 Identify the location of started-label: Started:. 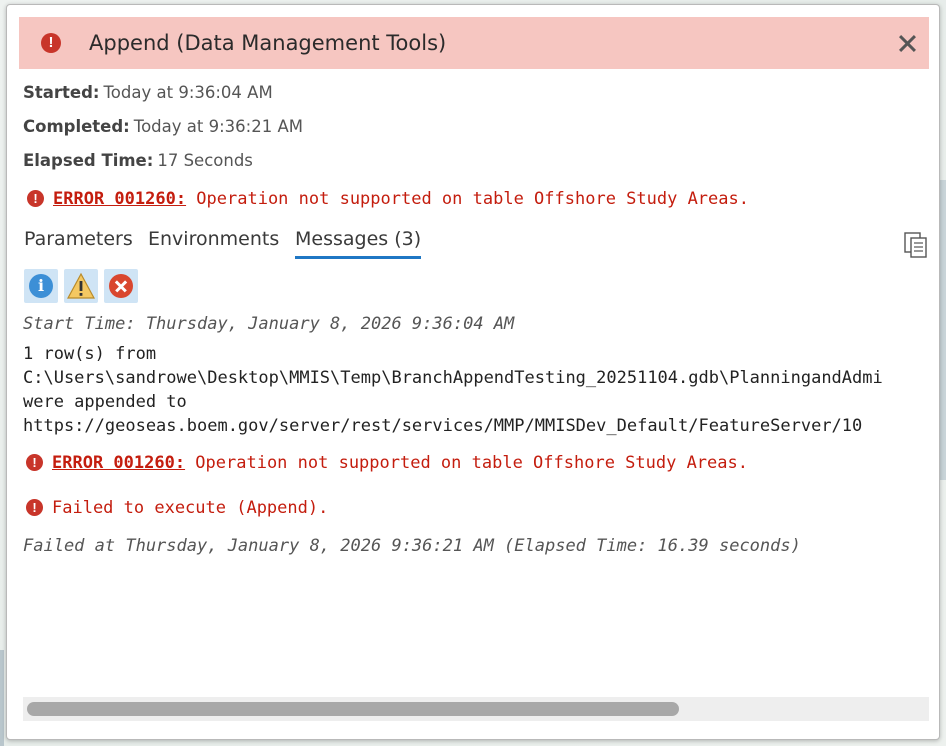
(61, 92).